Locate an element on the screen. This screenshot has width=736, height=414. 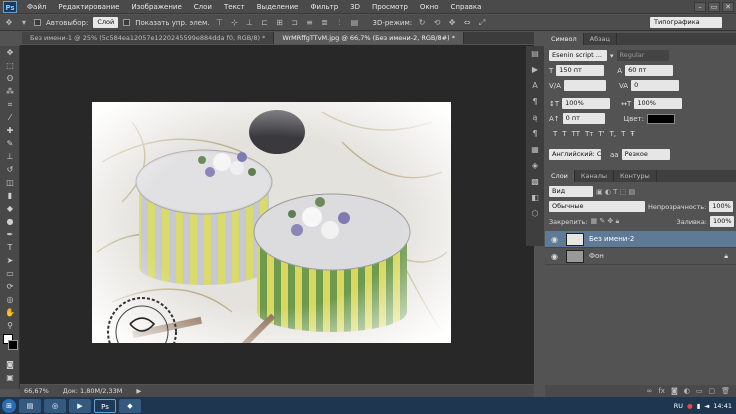
vertical-scale-field: 100% is located at coordinates (586, 103).